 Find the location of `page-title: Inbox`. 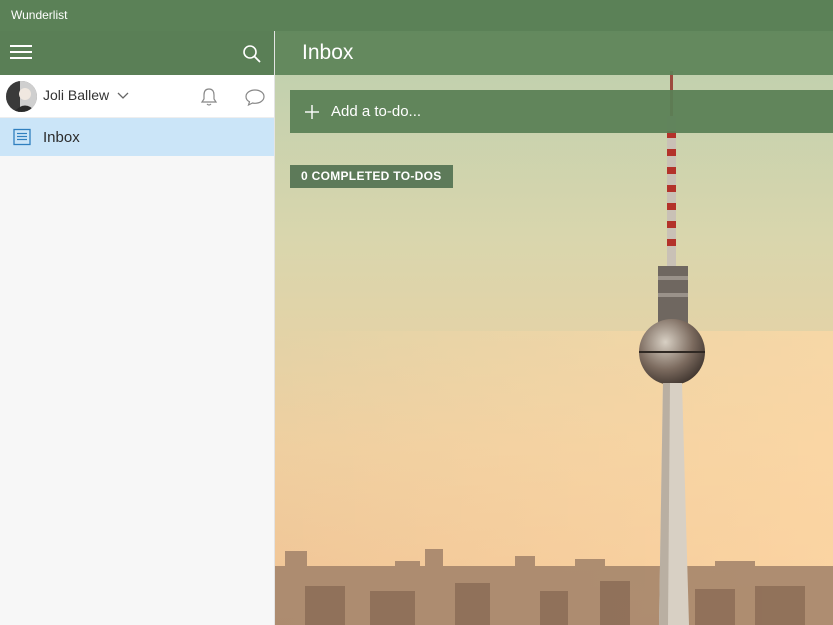

page-title: Inbox is located at coordinates (328, 52).